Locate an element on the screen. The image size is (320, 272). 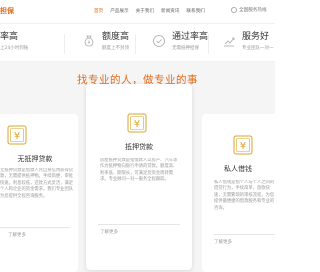
hotline: 全国服务热线 is located at coordinates (249, 10).